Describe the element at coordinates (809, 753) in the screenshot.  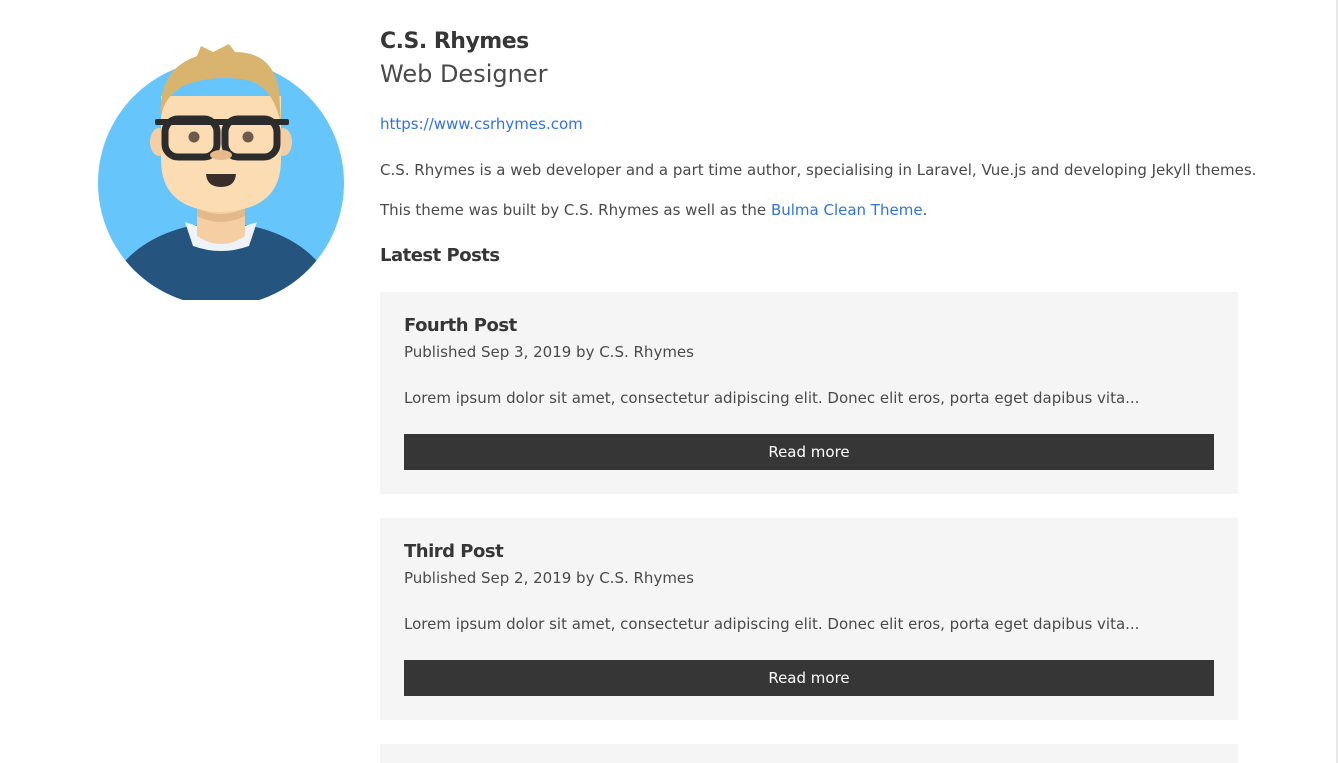
I see `post-card-partial` at that location.